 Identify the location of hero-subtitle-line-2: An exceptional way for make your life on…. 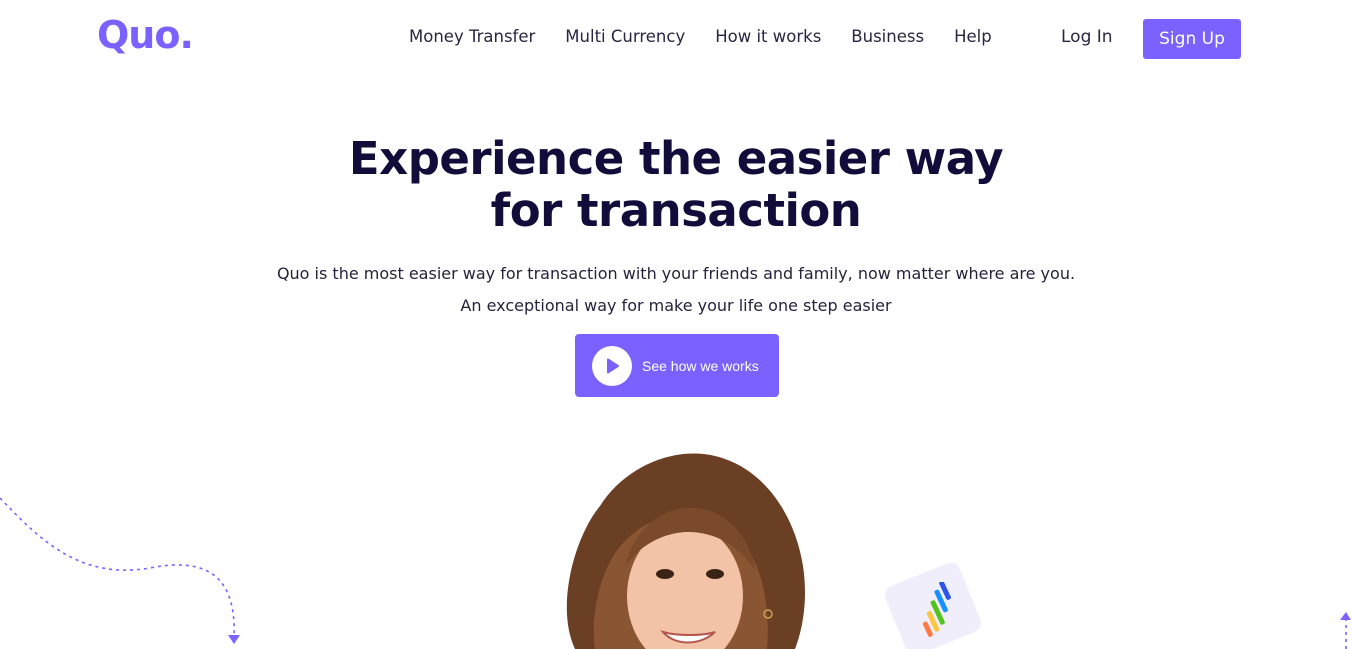
(676, 305).